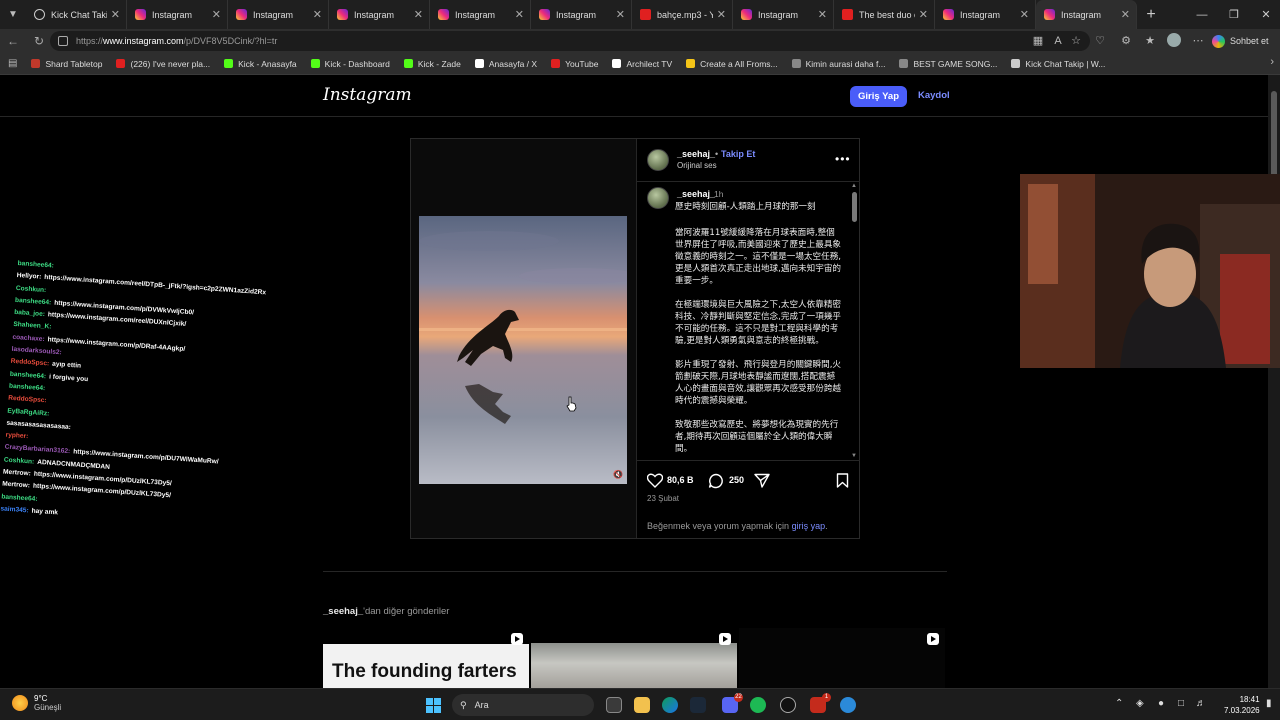 The image size is (1280, 720). I want to click on login-button: Giriş Yap, so click(878, 96).